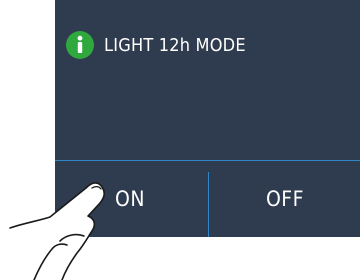  I want to click on info-icon, so click(80, 45).